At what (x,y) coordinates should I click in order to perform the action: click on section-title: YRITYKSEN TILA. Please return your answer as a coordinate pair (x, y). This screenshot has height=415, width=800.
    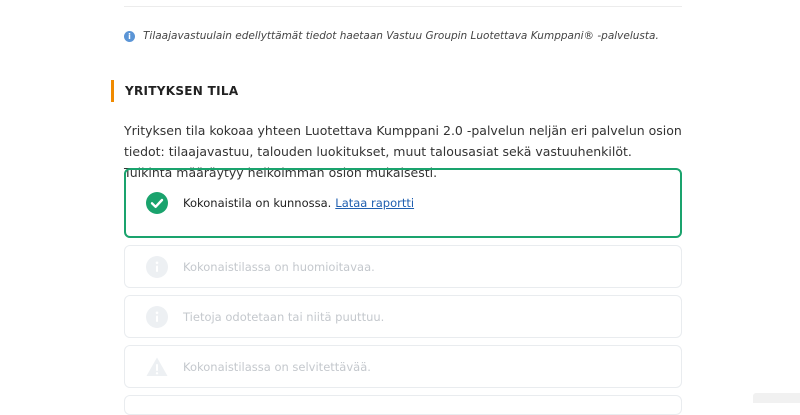
    Looking at the image, I should click on (182, 91).